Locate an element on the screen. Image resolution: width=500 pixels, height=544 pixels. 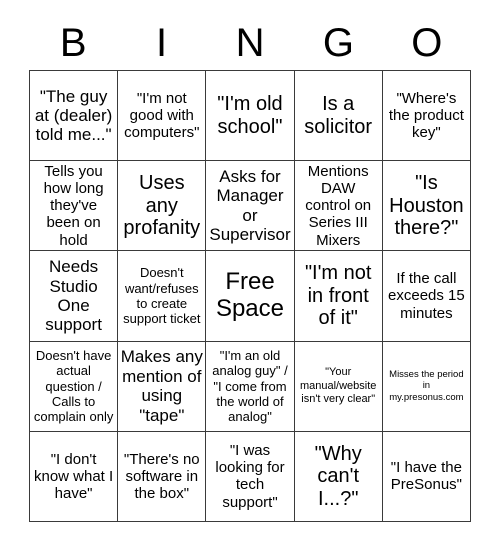
bingo-cell: "I don't know what I have" is located at coordinates (74, 476).